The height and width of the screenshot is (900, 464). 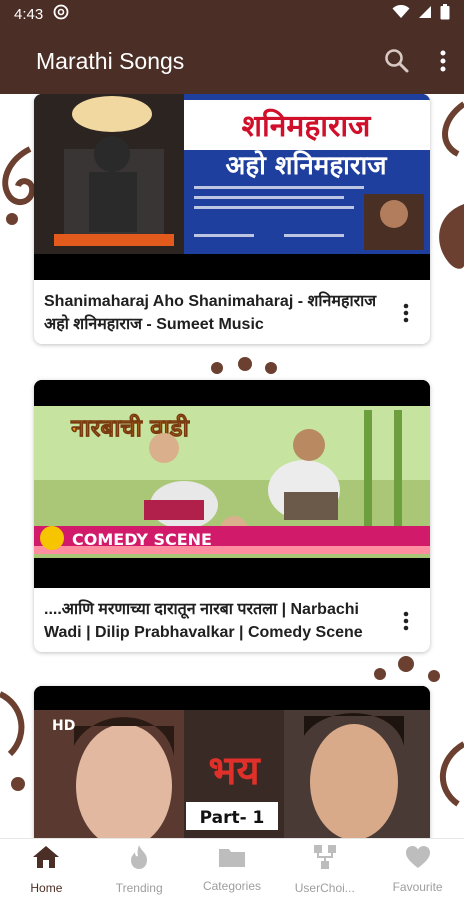 What do you see at coordinates (418, 859) in the screenshot?
I see `heart-icon` at bounding box center [418, 859].